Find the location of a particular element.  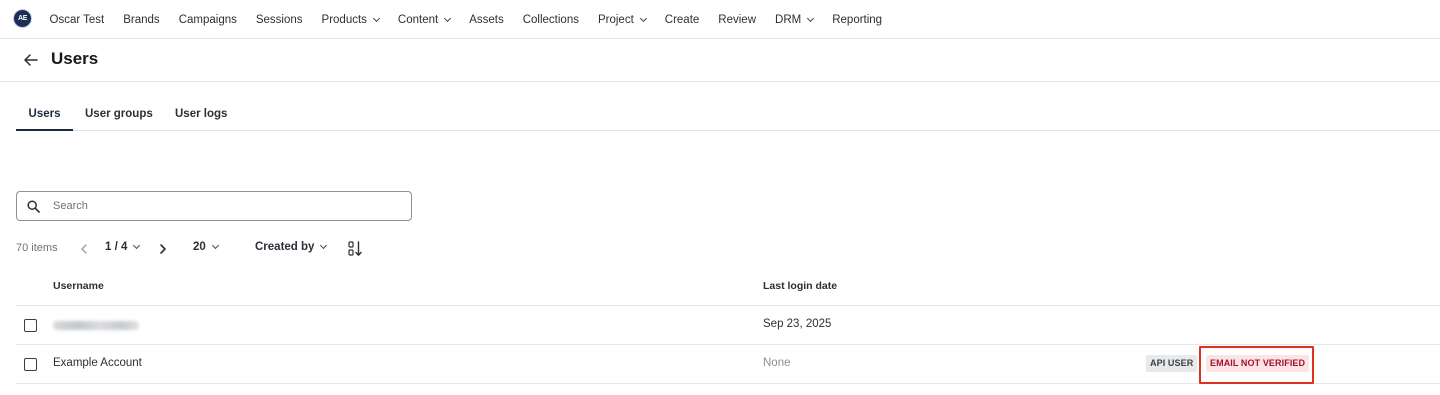

nav-item-label: Create is located at coordinates (682, 19).